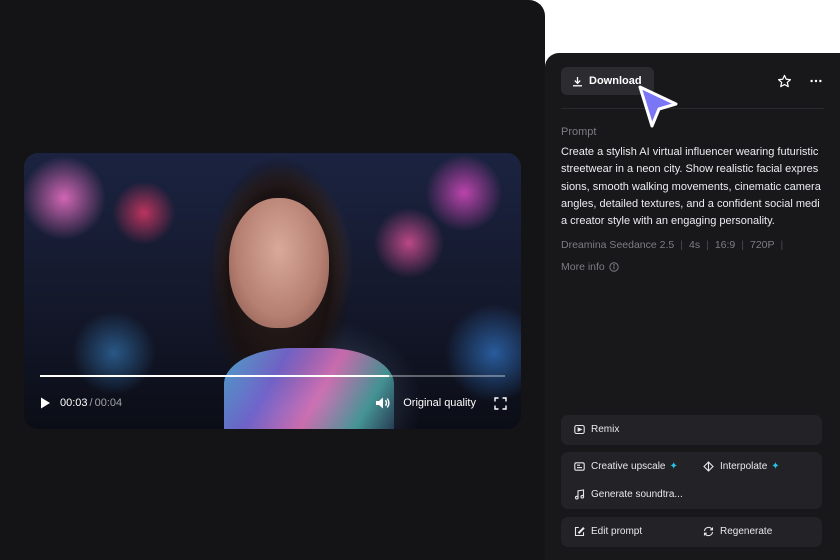 The width and height of the screenshot is (840, 560). Describe the element at coordinates (272, 403) in the screenshot. I see `player-controls: 00:03 / 00:04 Original quality` at that location.